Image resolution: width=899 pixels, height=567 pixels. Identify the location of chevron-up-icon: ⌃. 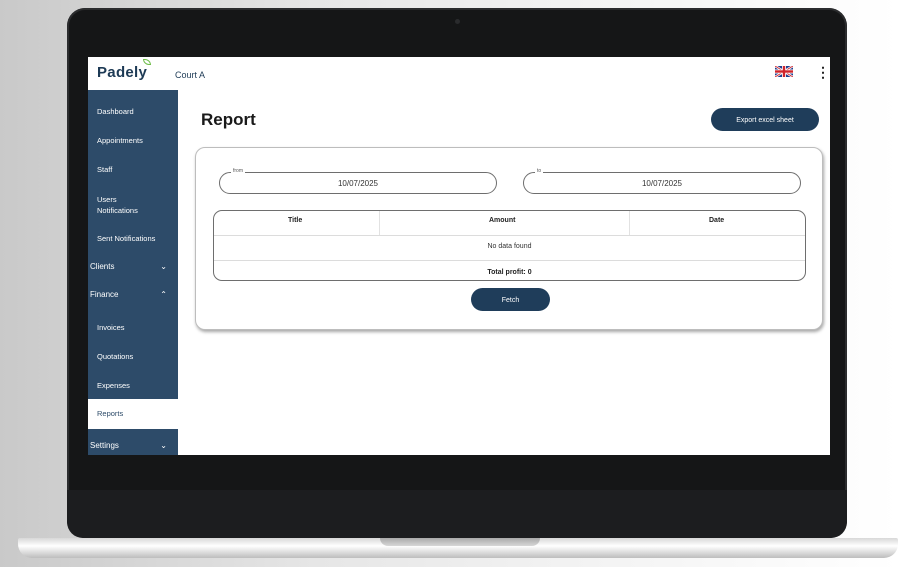
(163, 294).